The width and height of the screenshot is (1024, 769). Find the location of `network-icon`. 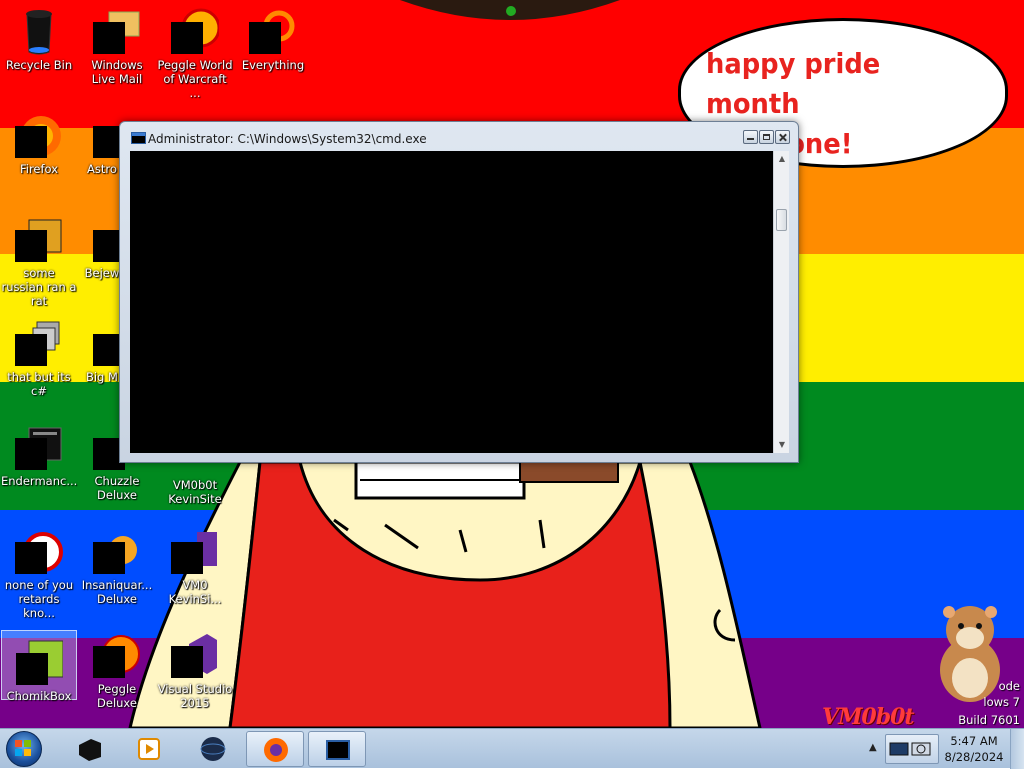

network-icon is located at coordinates (910, 749).